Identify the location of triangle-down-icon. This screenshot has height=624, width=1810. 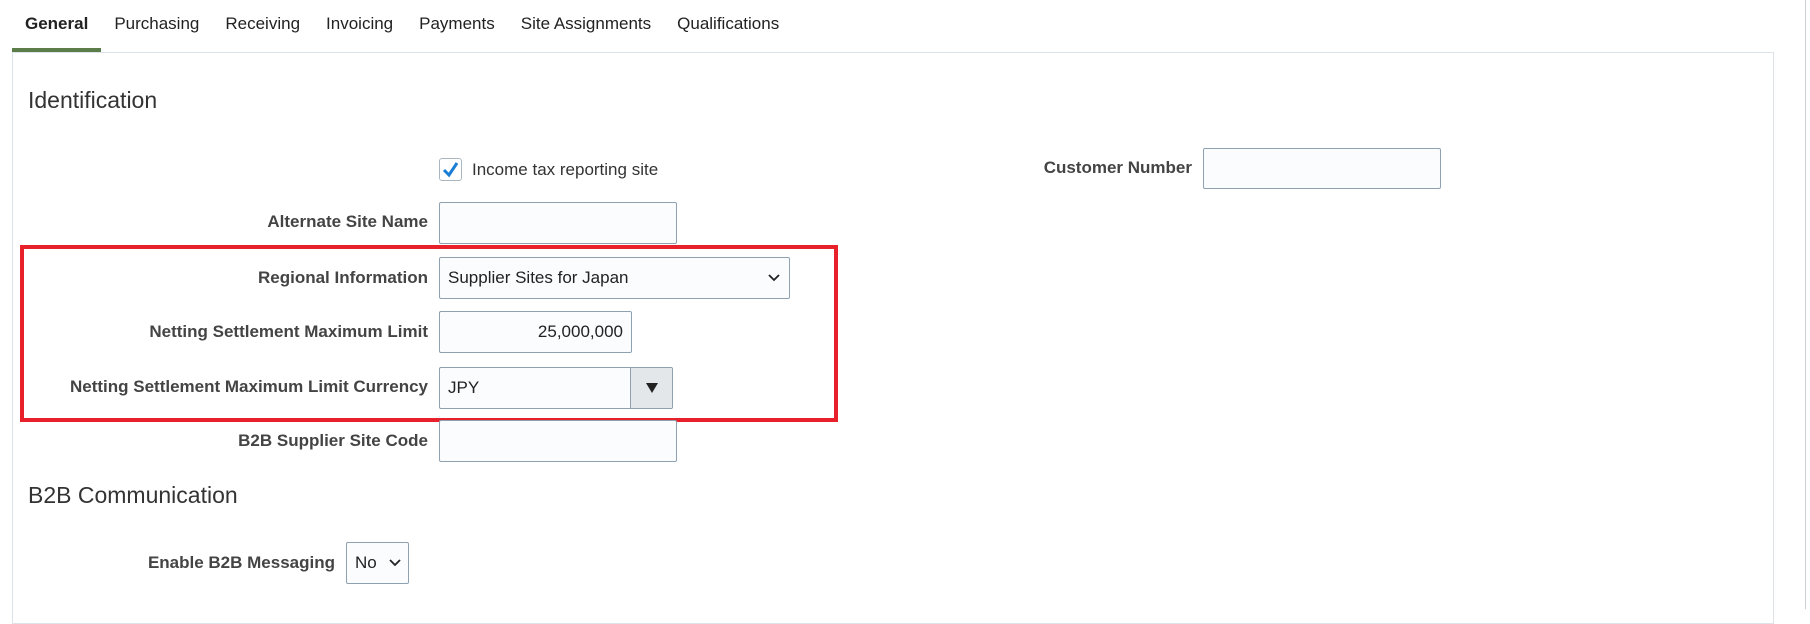
(651, 388).